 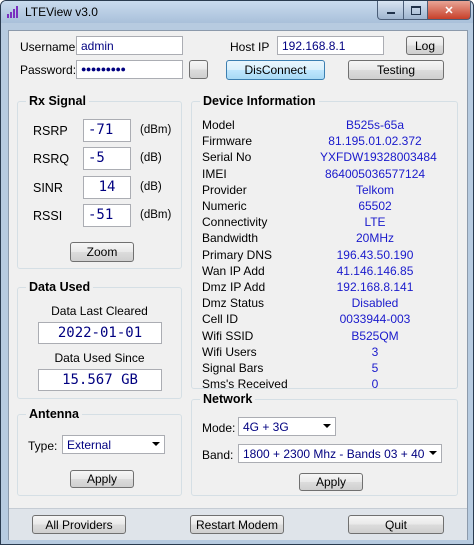 I want to click on network-band-select: 1800 + 2300 Mhz - Bands 03 + 40, so click(x=340, y=453).